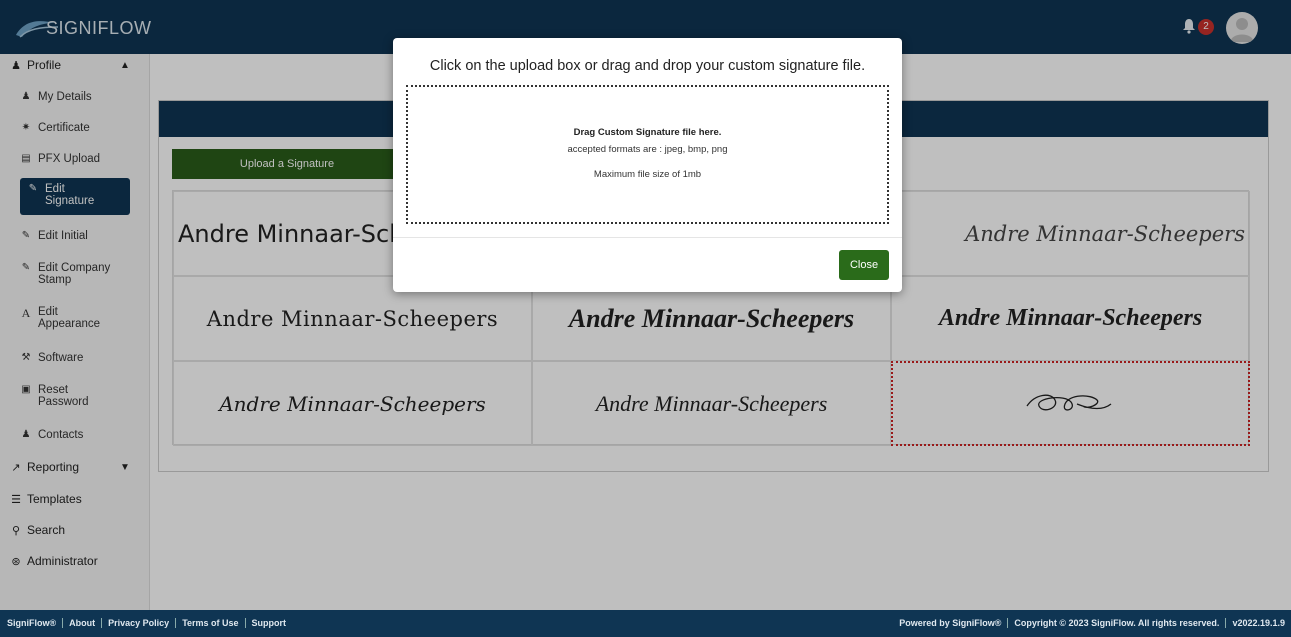 This screenshot has height=637, width=1291. What do you see at coordinates (139, 623) in the screenshot?
I see `footer-link-privacy: Privacy Policy` at bounding box center [139, 623].